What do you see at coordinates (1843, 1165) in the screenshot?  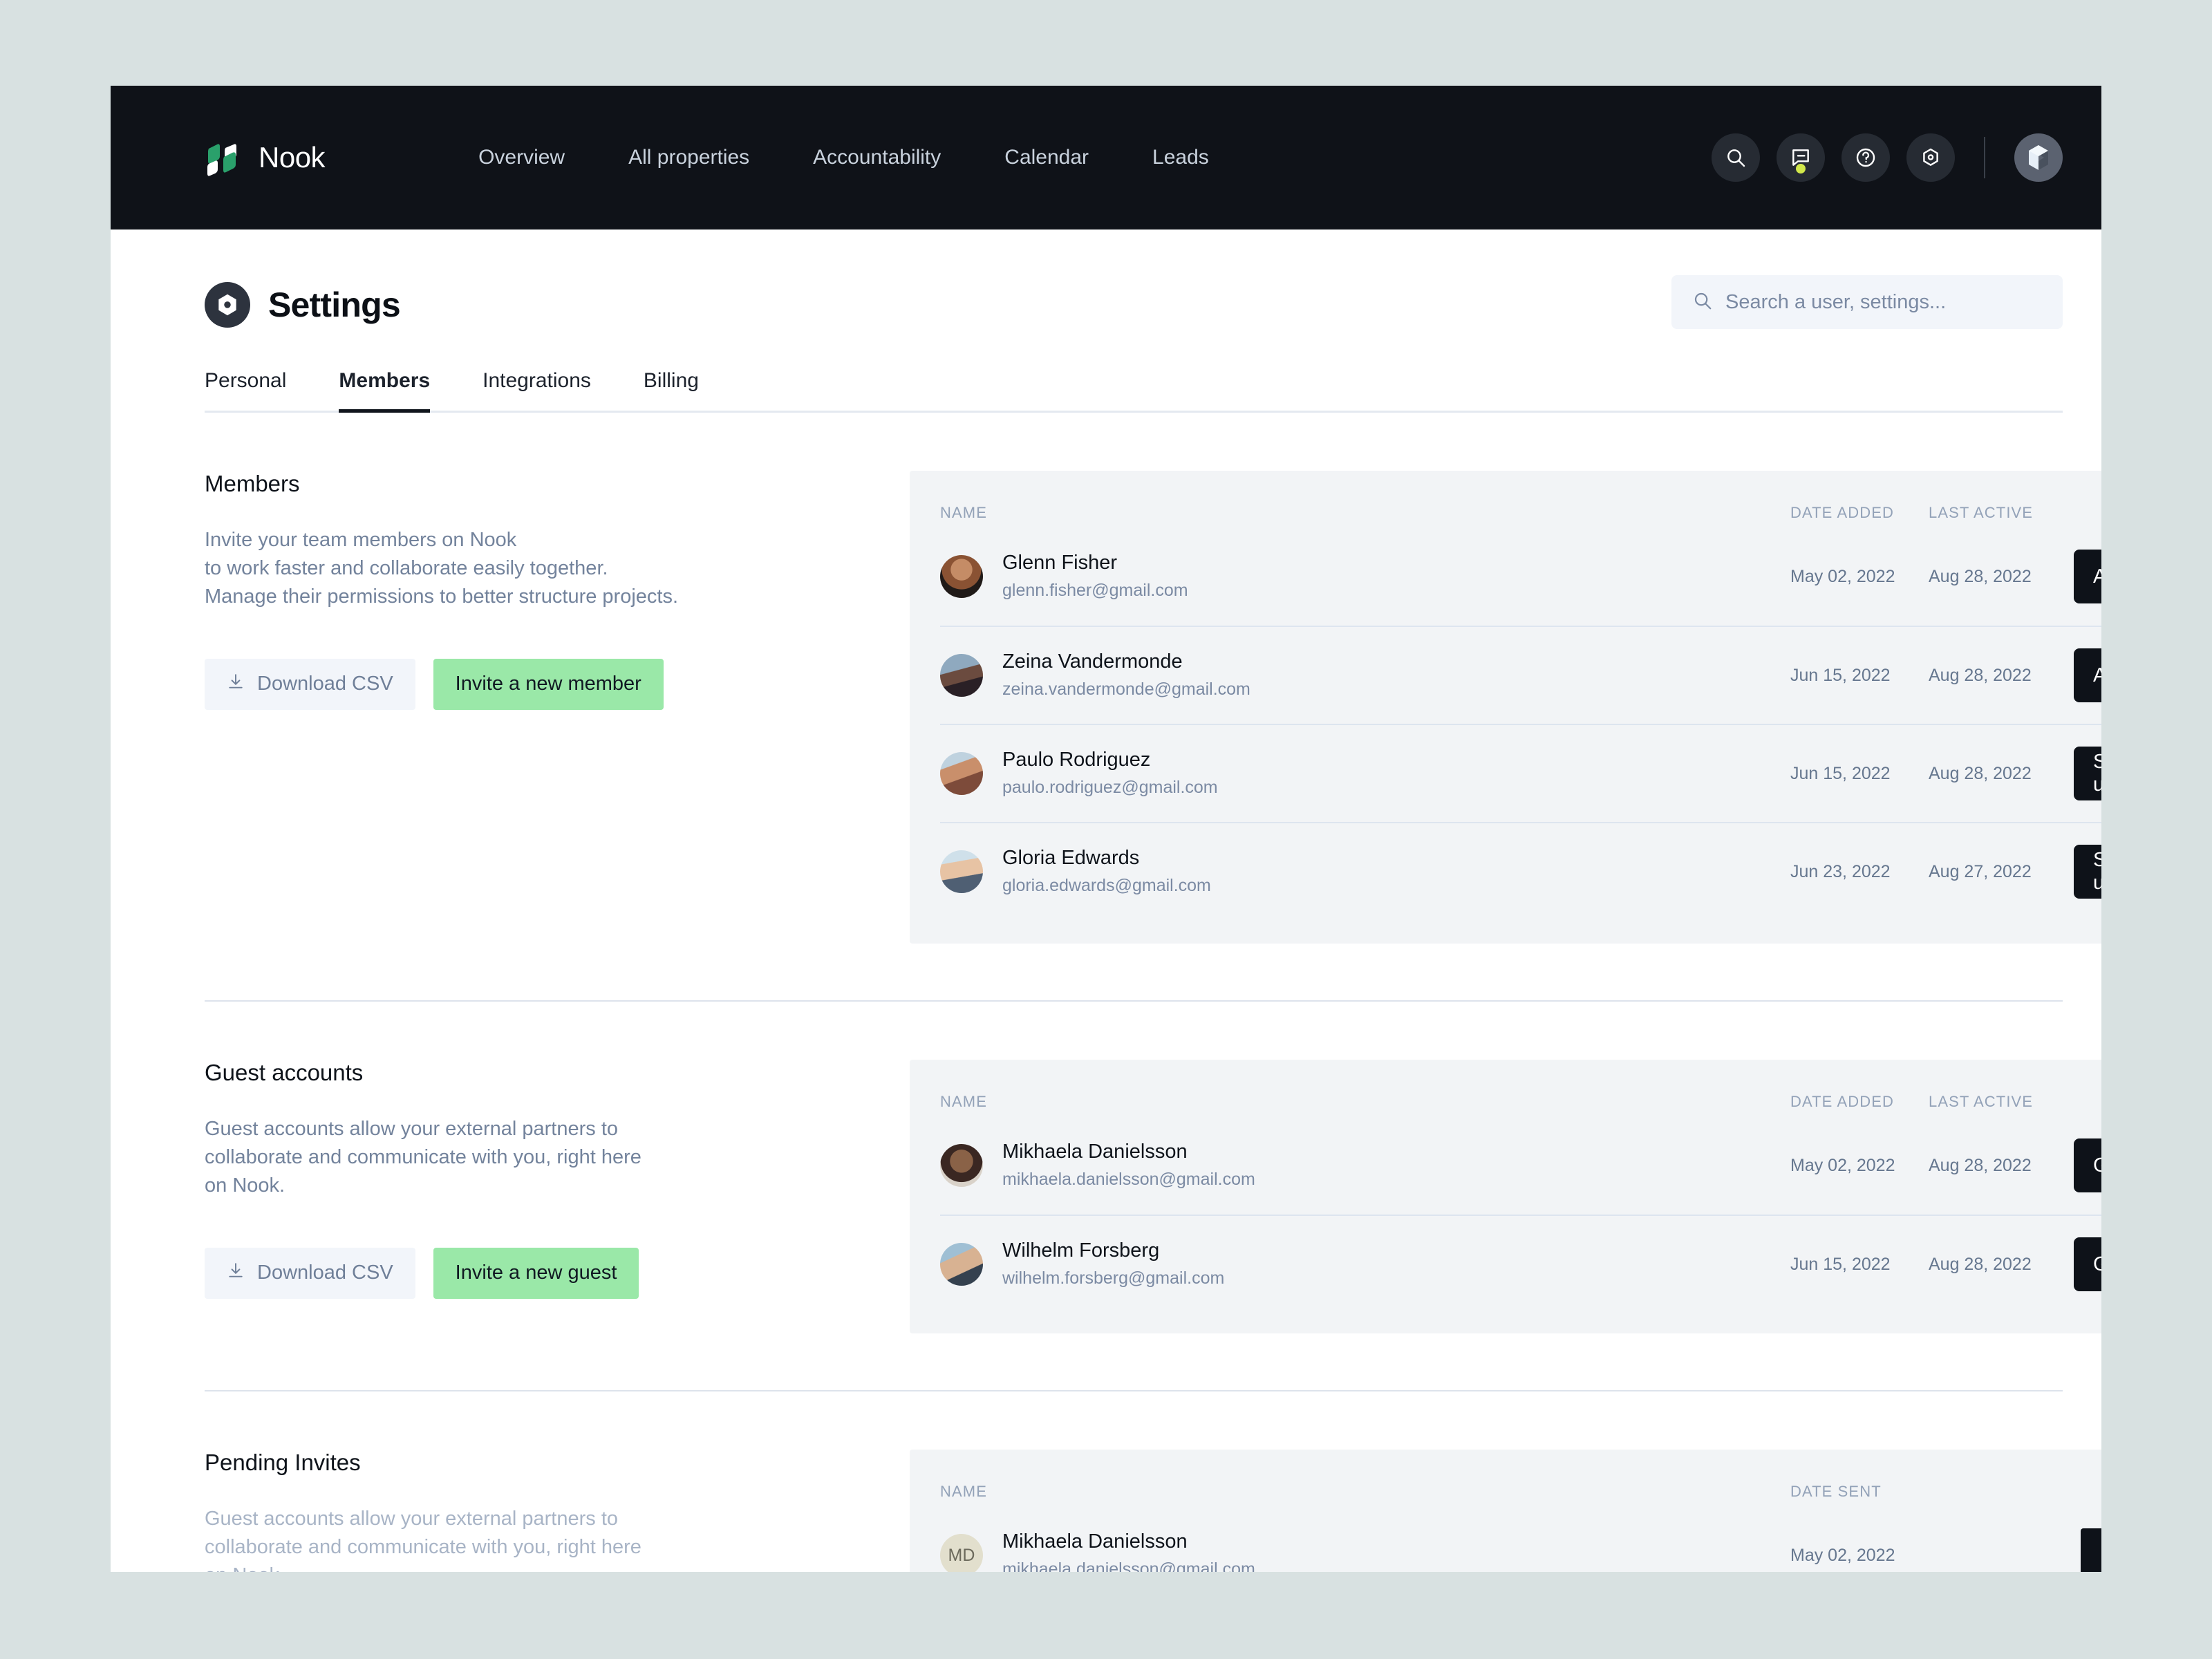 I see `guest-date-added: May 02, 2022` at bounding box center [1843, 1165].